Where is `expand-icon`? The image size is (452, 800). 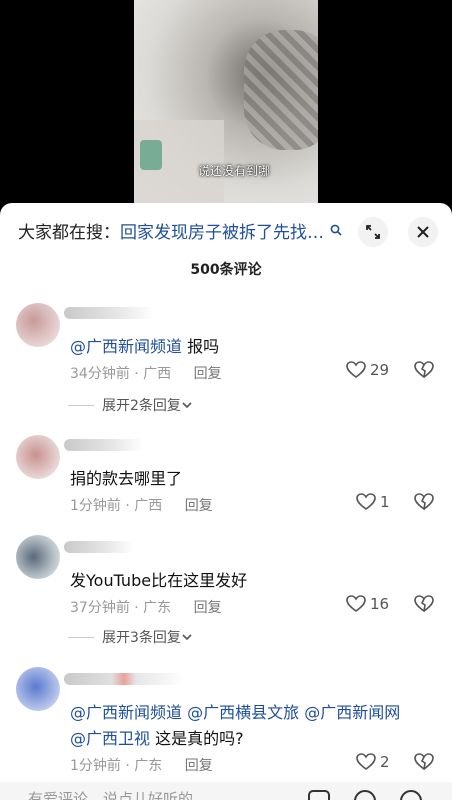
expand-icon is located at coordinates (373, 232).